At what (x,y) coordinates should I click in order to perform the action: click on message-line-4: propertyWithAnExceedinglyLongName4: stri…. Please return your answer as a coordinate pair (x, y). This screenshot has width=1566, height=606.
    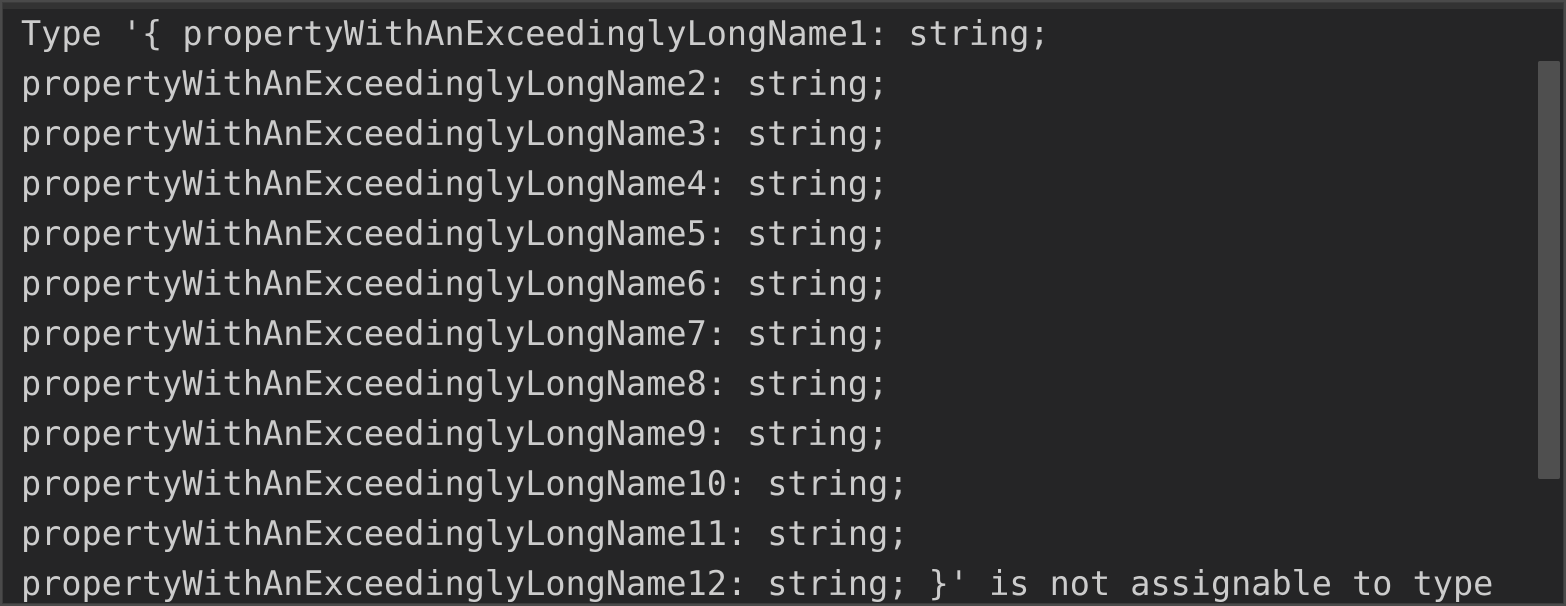
    Looking at the image, I should click on (455, 183).